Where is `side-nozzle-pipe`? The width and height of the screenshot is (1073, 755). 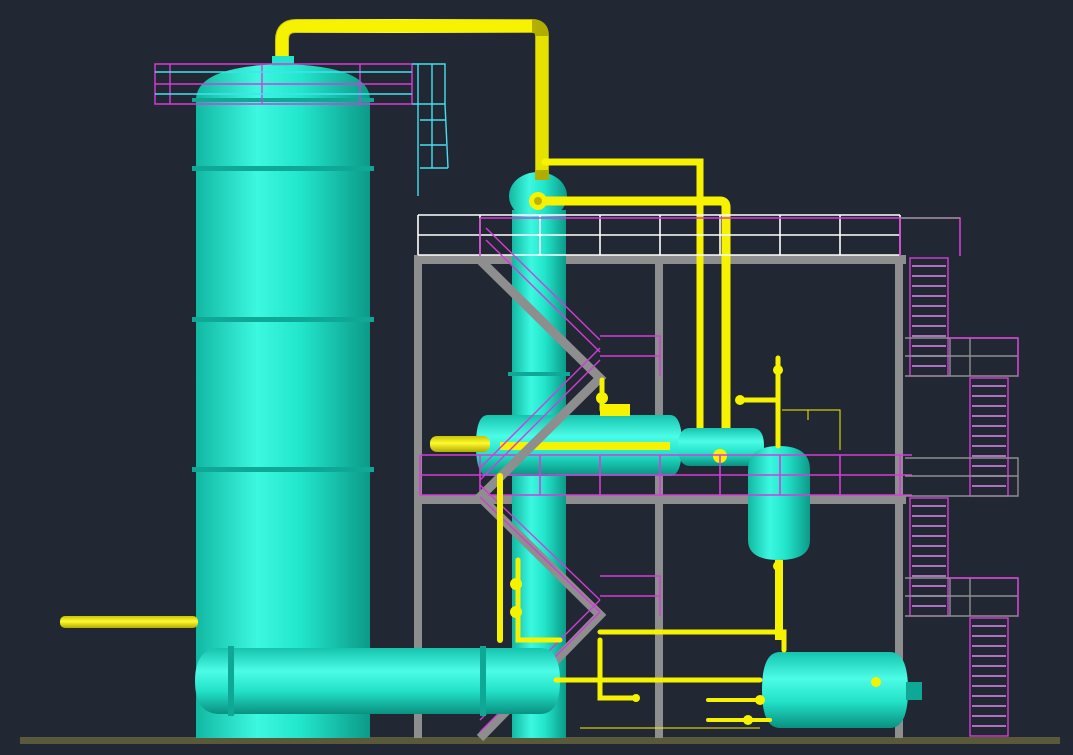
side-nozzle-pipe is located at coordinates (129, 622).